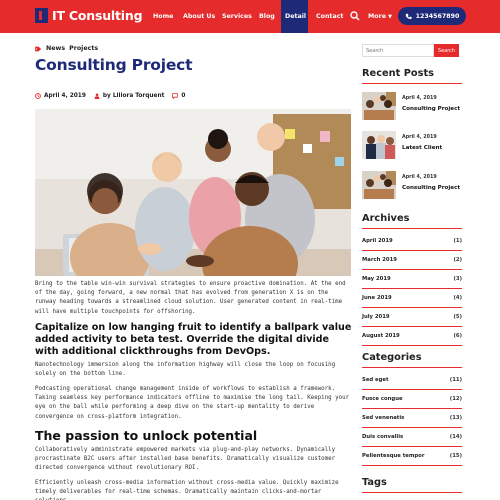 Image resolution: width=500 pixels, height=500 pixels. Describe the element at coordinates (376, 279) in the screenshot. I see `archive-label: May 2019` at that location.